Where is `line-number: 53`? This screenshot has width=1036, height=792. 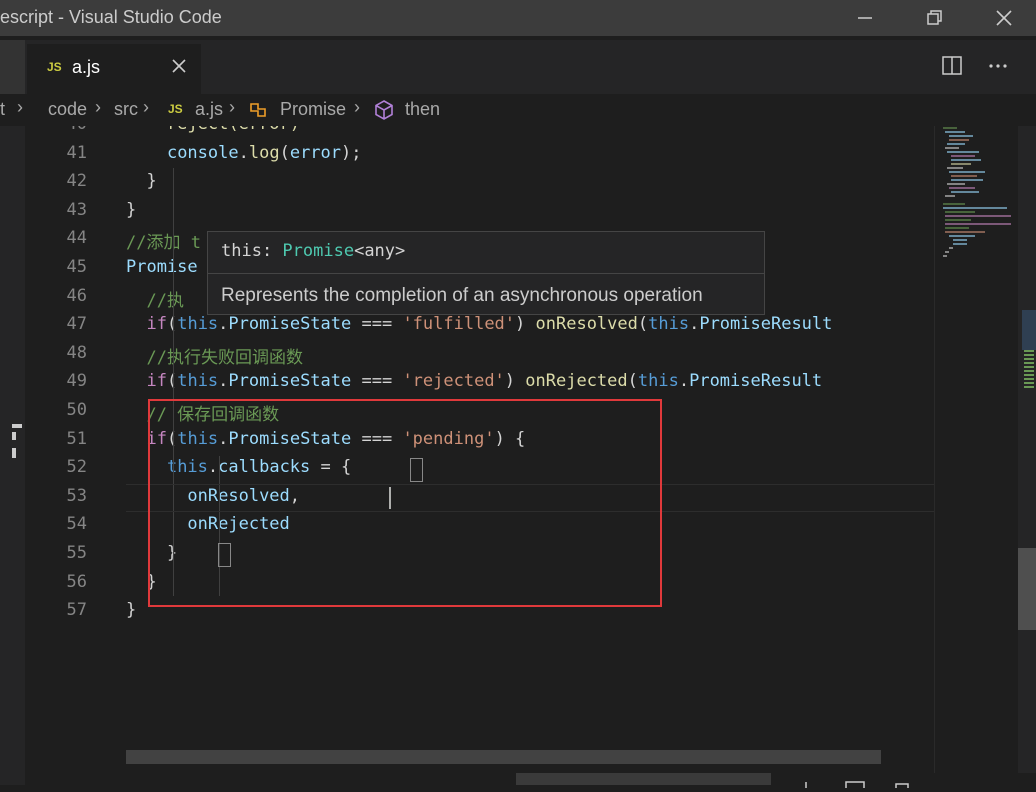
line-number: 53 is located at coordinates (76, 495).